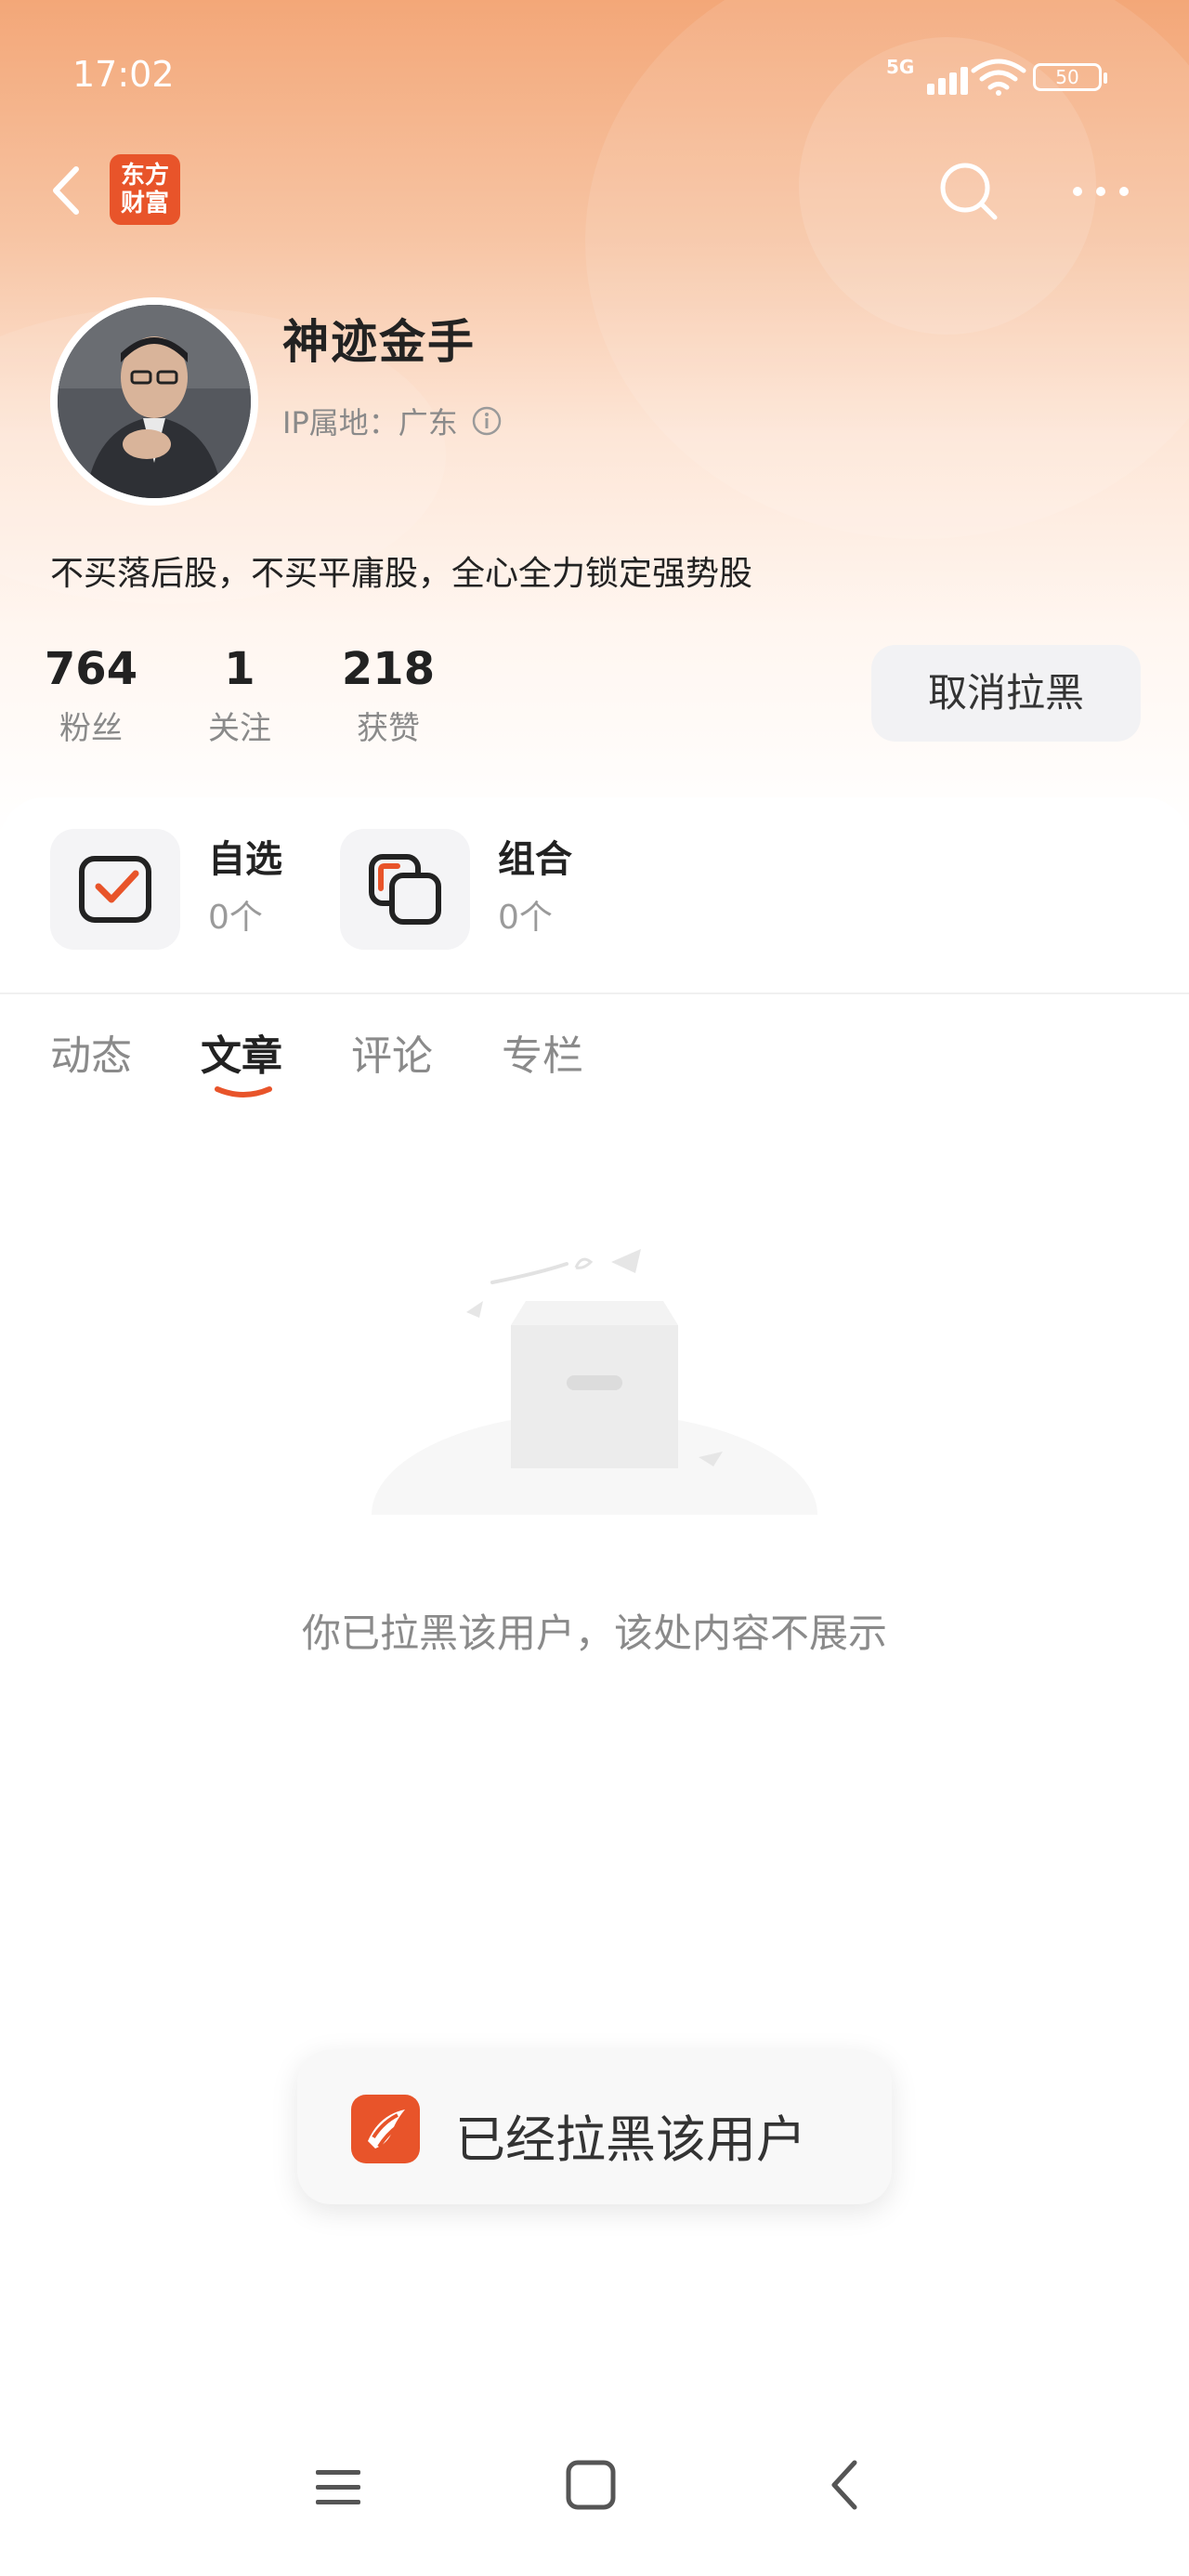 The width and height of the screenshot is (1189, 2576). Describe the element at coordinates (969, 191) in the screenshot. I see `search-icon` at that location.